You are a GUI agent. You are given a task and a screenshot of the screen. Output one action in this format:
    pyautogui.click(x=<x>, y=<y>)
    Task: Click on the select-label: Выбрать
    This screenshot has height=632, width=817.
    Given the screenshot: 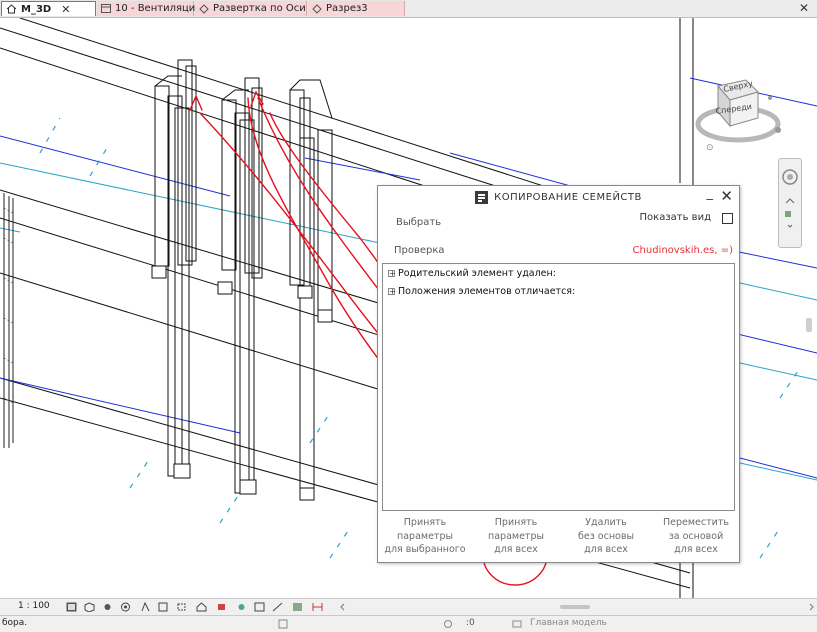 What is the action you would take?
    pyautogui.click(x=418, y=222)
    